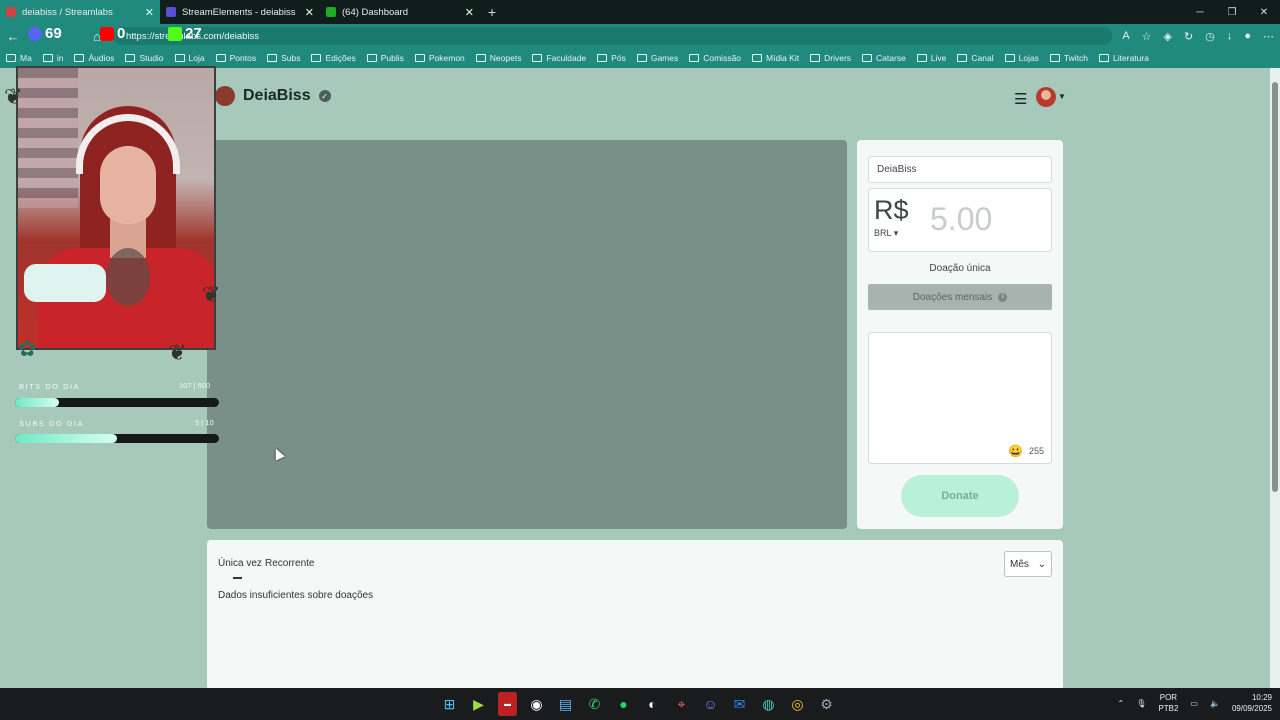  Describe the element at coordinates (613, 36) in the screenshot. I see `url-field: https://streamlabs.com/deiabiss` at that location.